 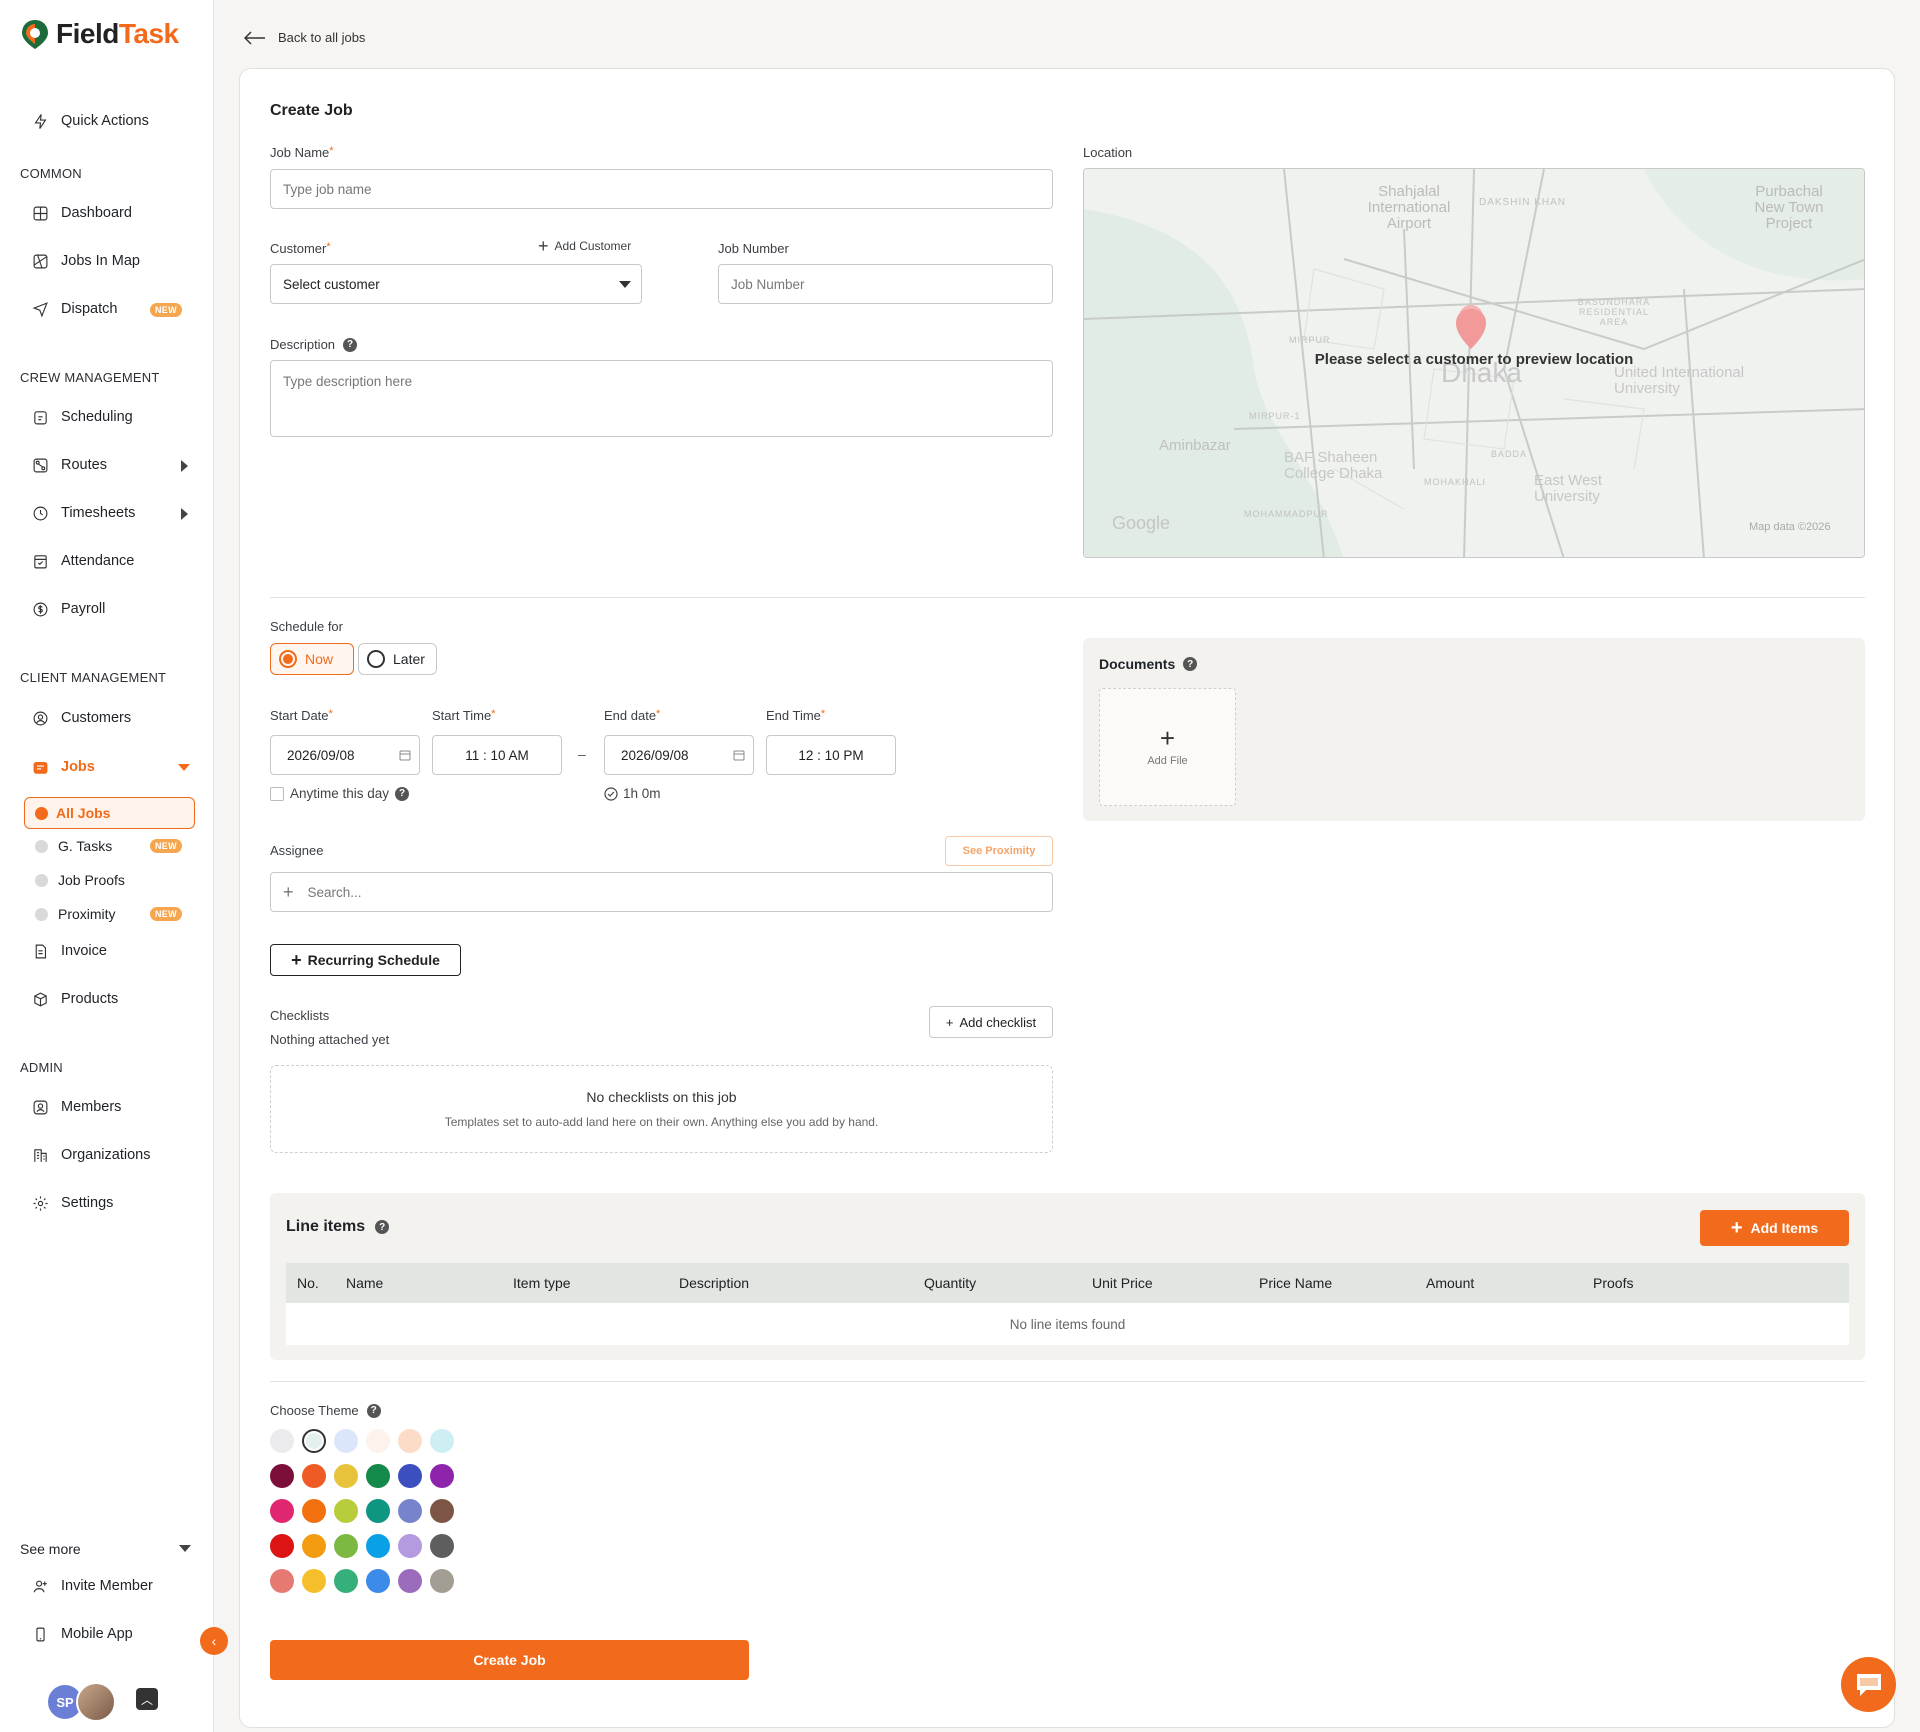 I want to click on sidebar-item-proximity: Proximity, so click(x=75, y=914).